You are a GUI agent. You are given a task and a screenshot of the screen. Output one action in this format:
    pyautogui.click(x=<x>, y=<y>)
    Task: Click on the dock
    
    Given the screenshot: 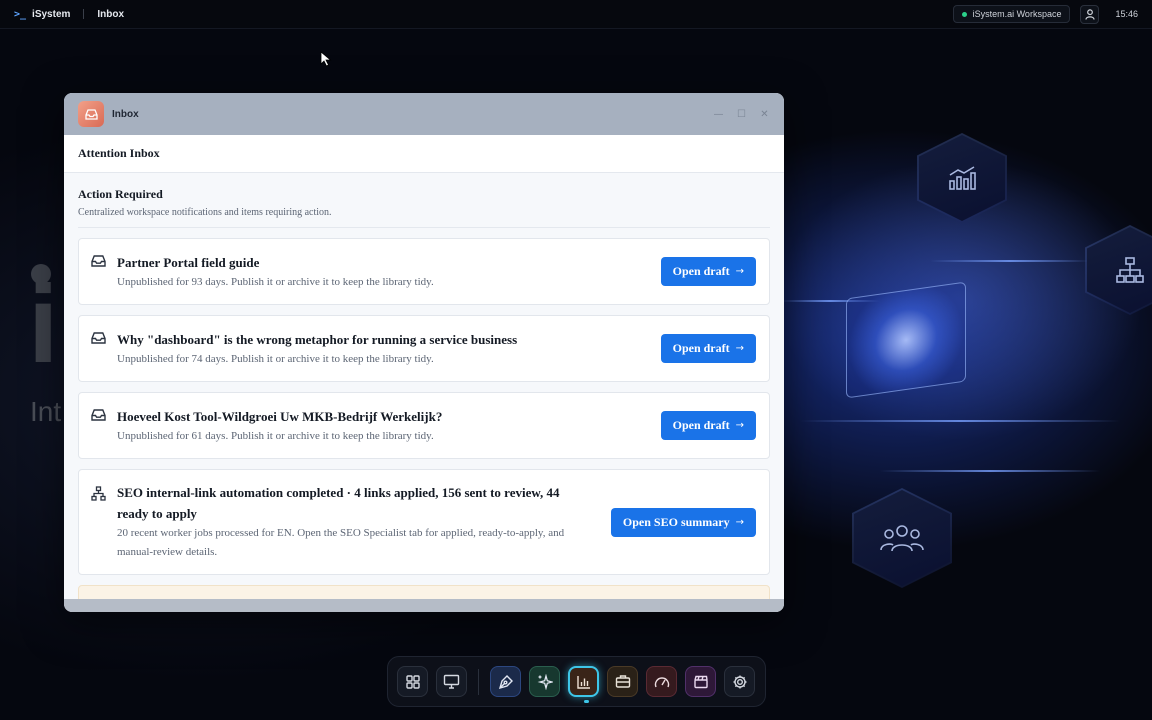 What is the action you would take?
    pyautogui.click(x=576, y=681)
    